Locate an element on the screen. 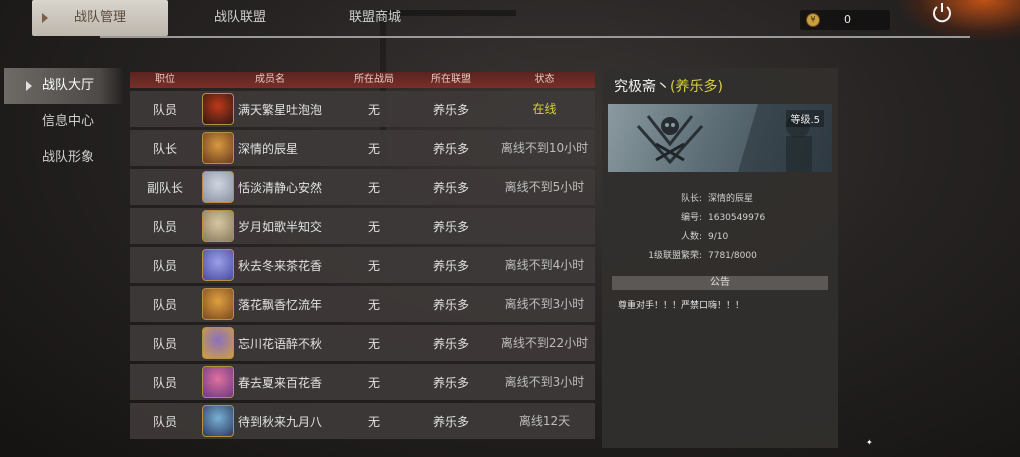  team-name: 究极斋丶 is located at coordinates (642, 87).